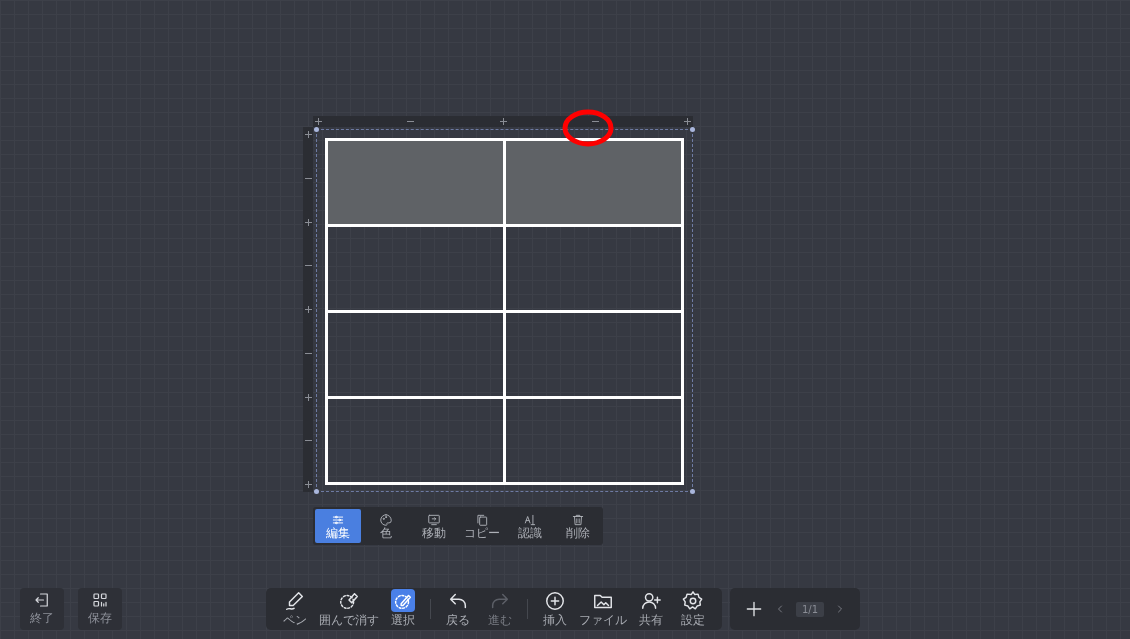 This screenshot has height=639, width=1130. Describe the element at coordinates (42, 600) in the screenshot. I see `exit-icon` at that location.